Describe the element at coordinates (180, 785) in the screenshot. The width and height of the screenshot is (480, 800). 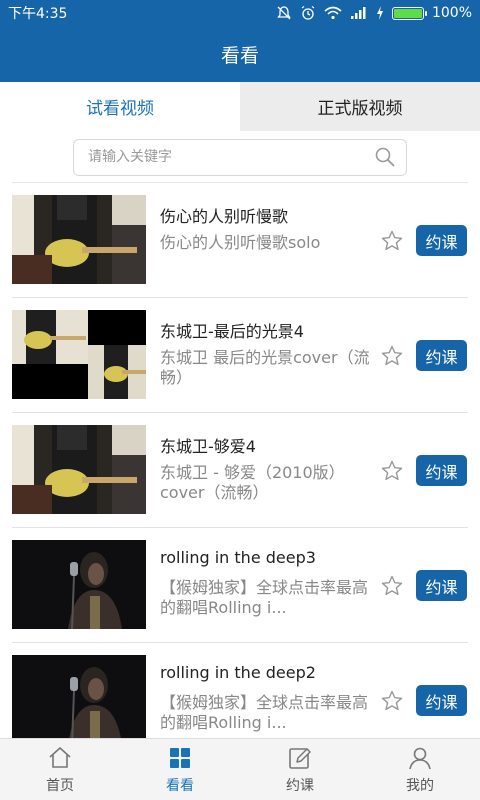
I see `nav-watch-label: 看看` at that location.